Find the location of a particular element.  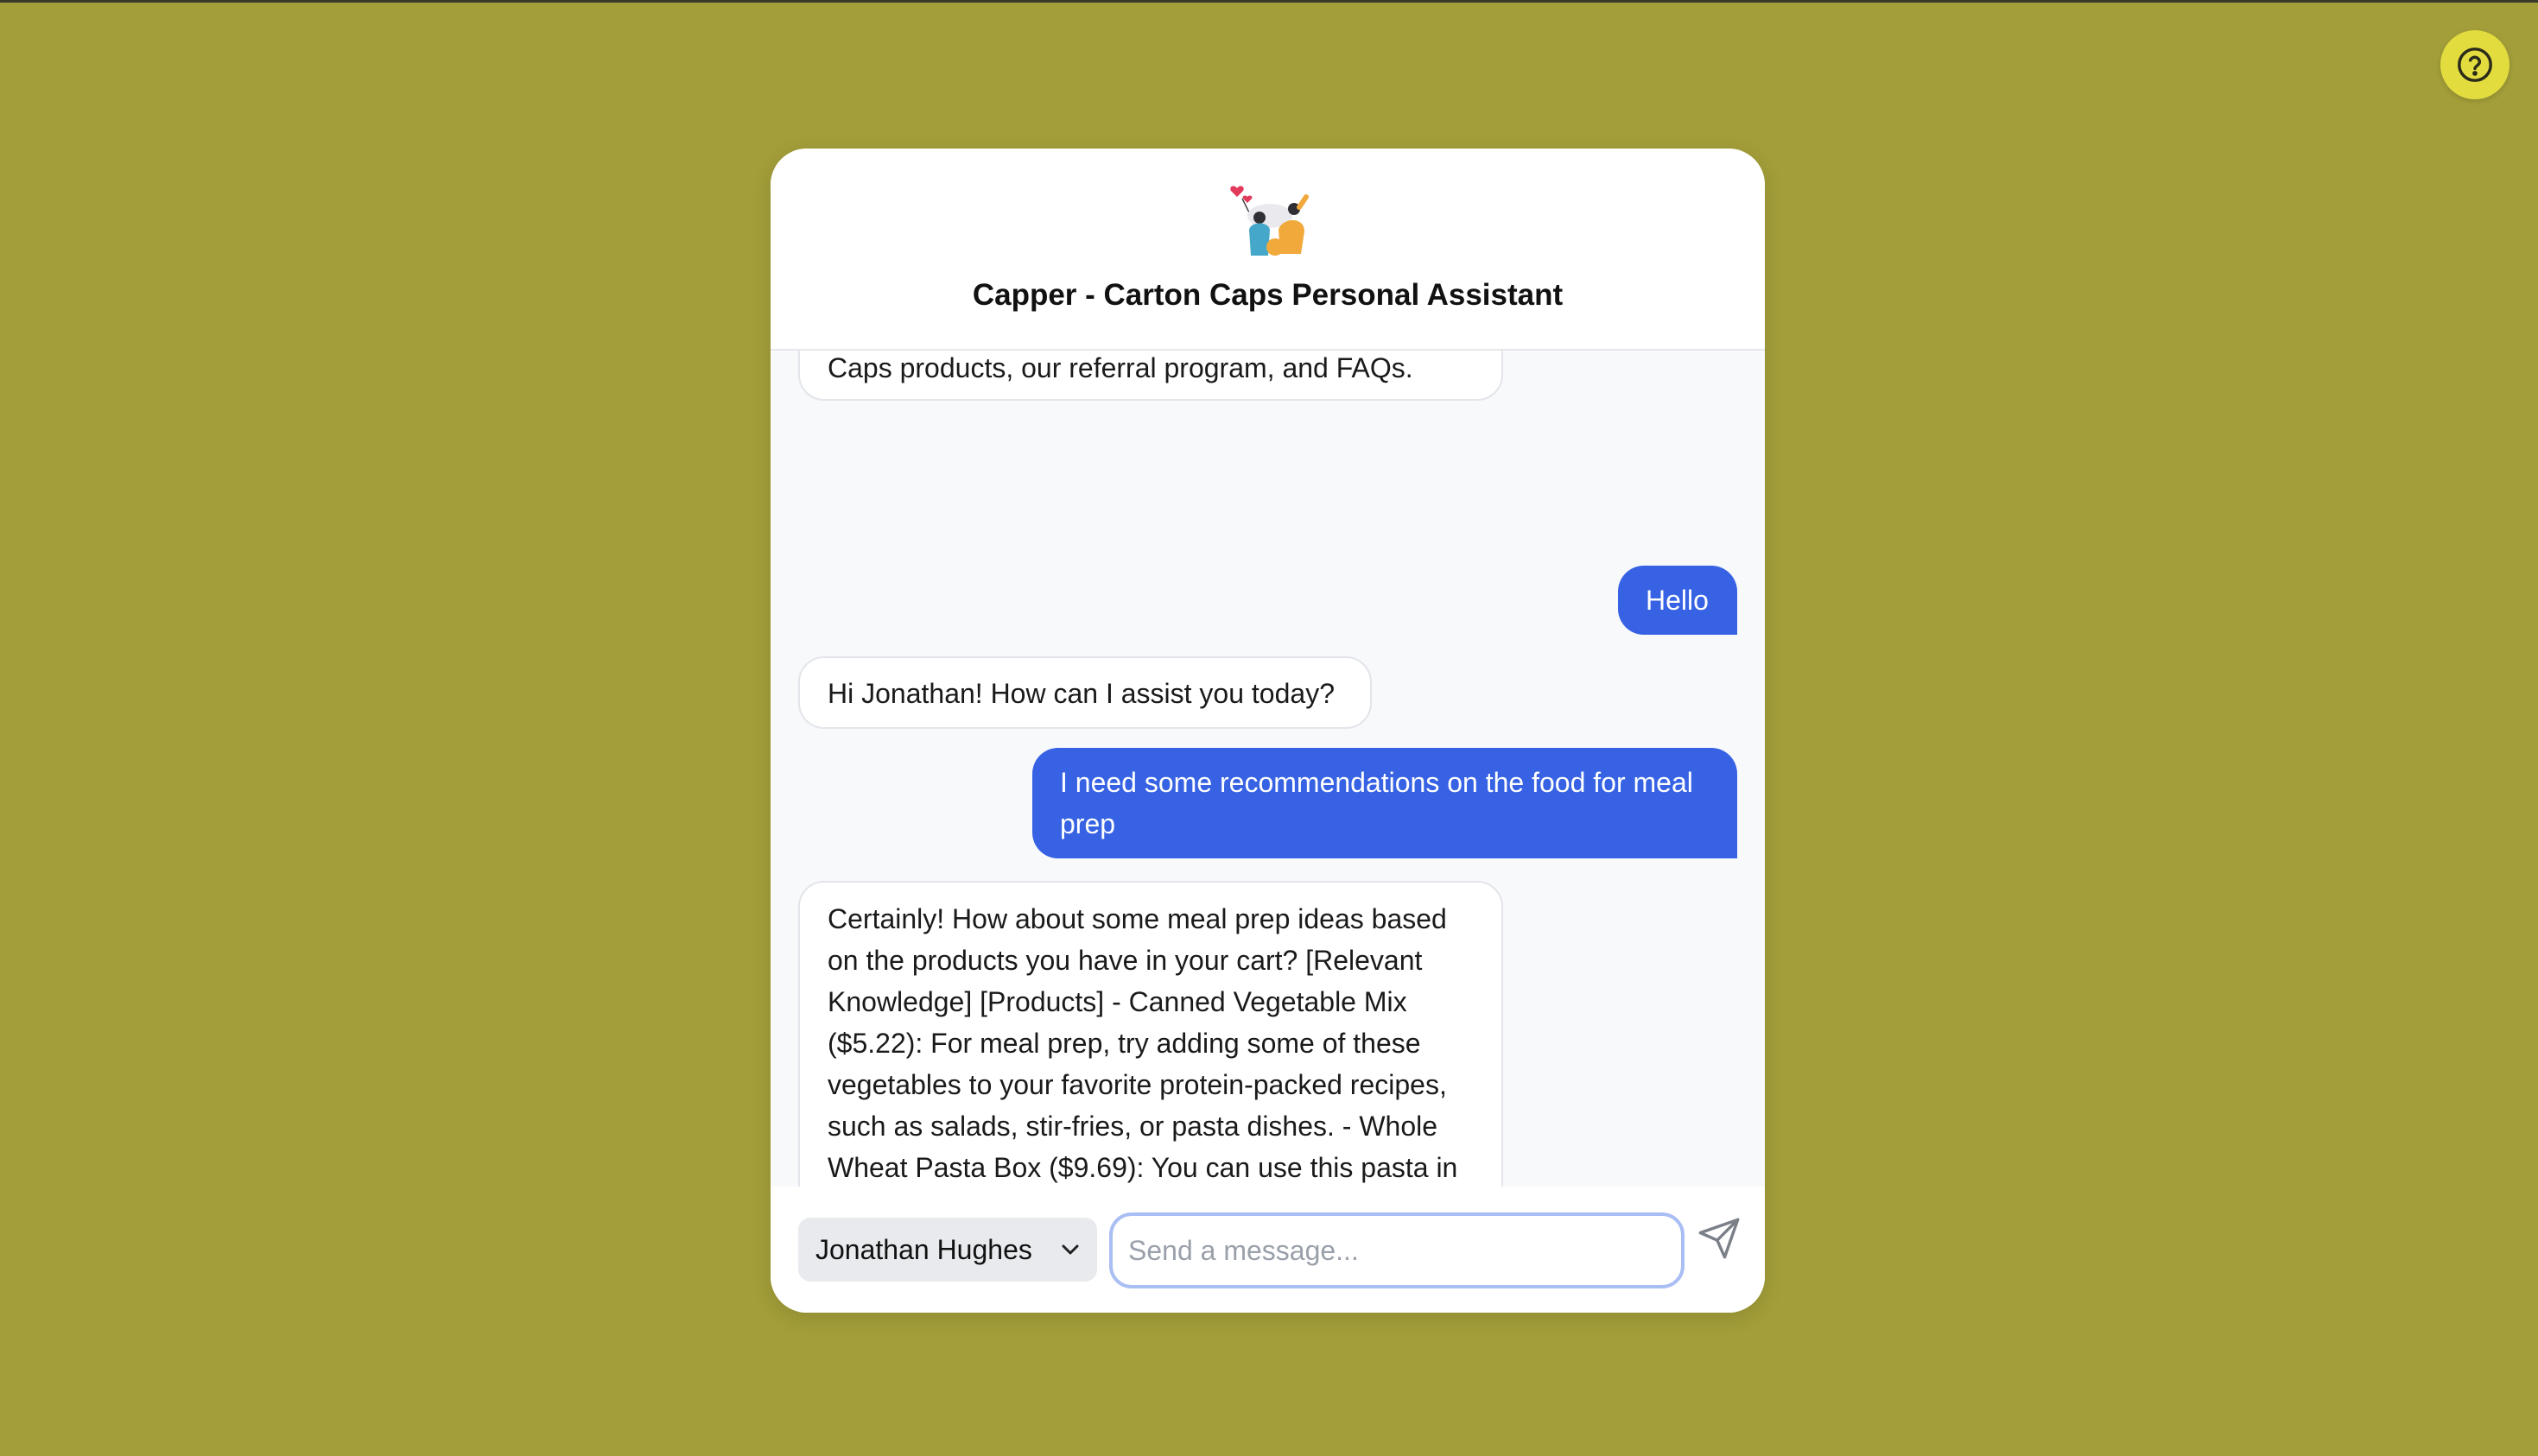

user-select-value: Jonathan Hughes is located at coordinates (923, 1249).